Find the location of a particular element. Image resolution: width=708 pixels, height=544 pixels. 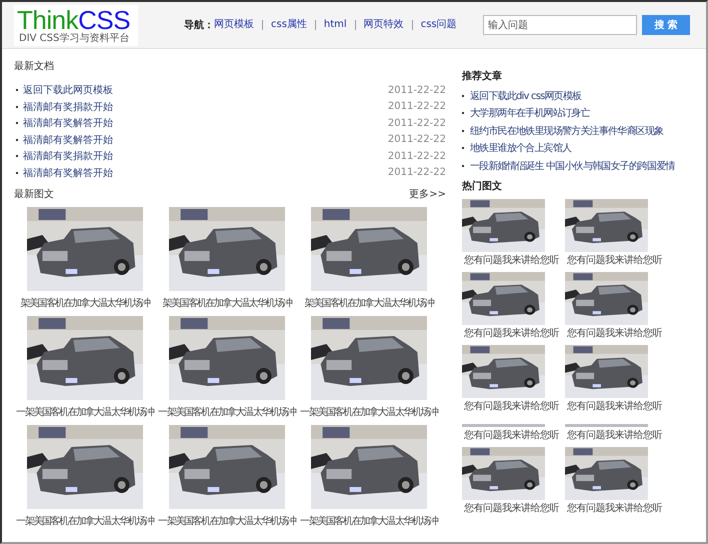

article-link: 一段新婚情侣诞生 中国小伙与韩国女子的跨国爱情 is located at coordinates (572, 165).